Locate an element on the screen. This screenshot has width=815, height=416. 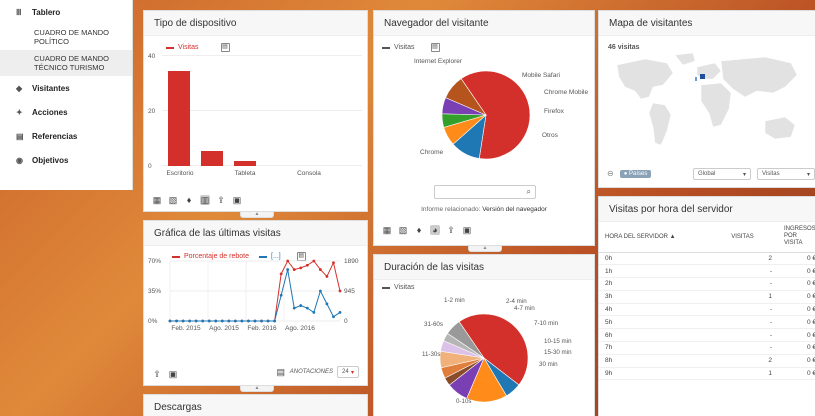
table-row: 5h -0 € is located at coordinates (707, 322).